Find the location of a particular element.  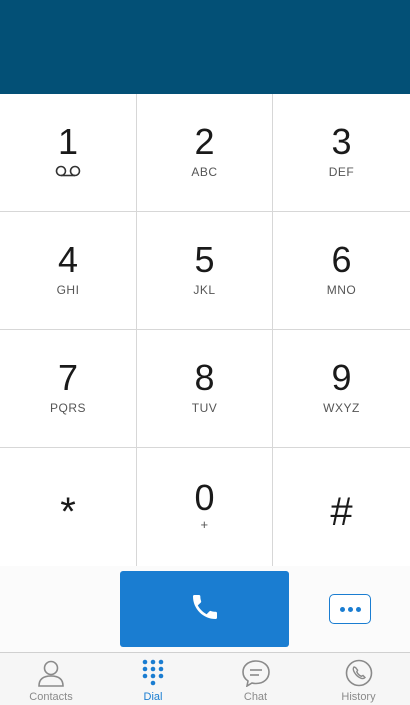

key-3: 3 DEF is located at coordinates (341, 153).